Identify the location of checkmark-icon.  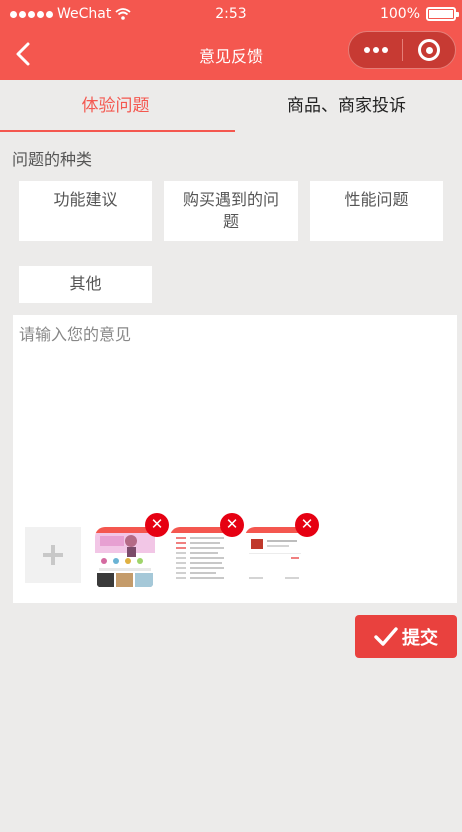
(386, 636).